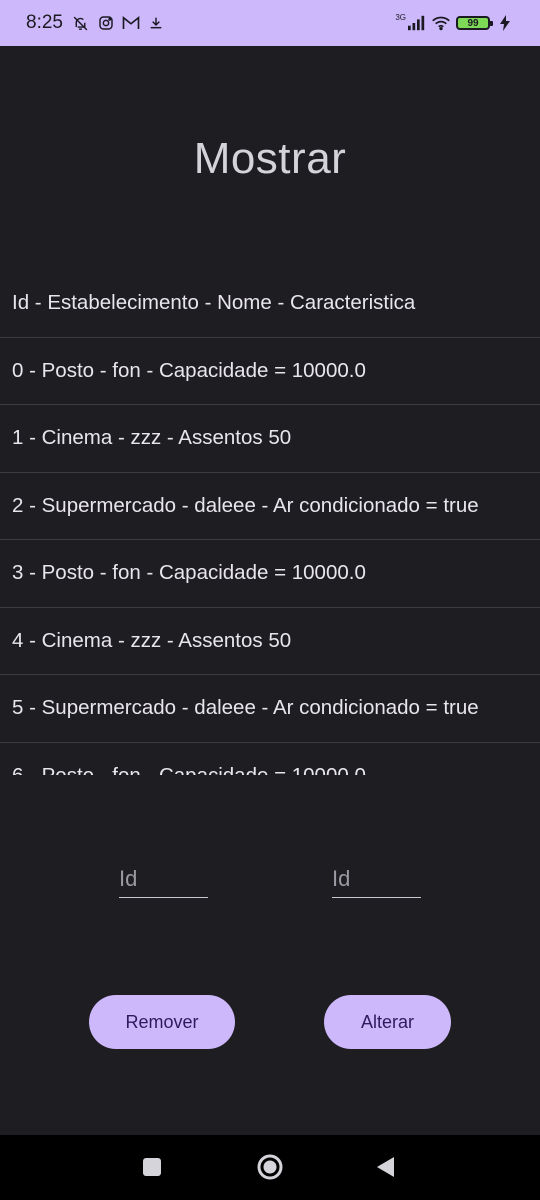 The width and height of the screenshot is (540, 1200). What do you see at coordinates (81, 23) in the screenshot?
I see `bell-off-icon` at bounding box center [81, 23].